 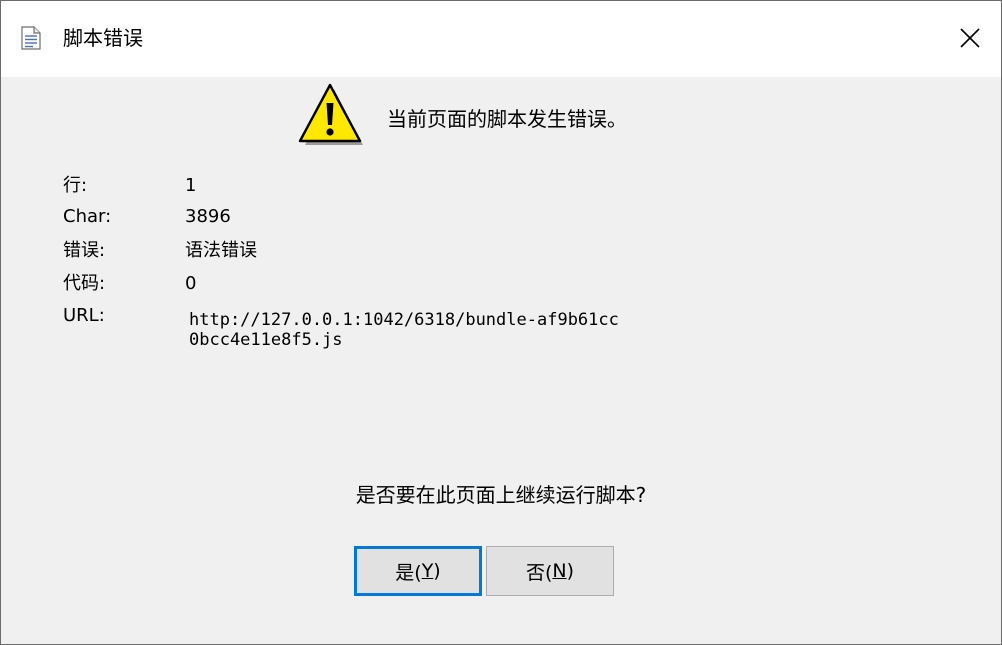 What do you see at coordinates (437, 571) in the screenshot?
I see `yes-button-suffix: )` at bounding box center [437, 571].